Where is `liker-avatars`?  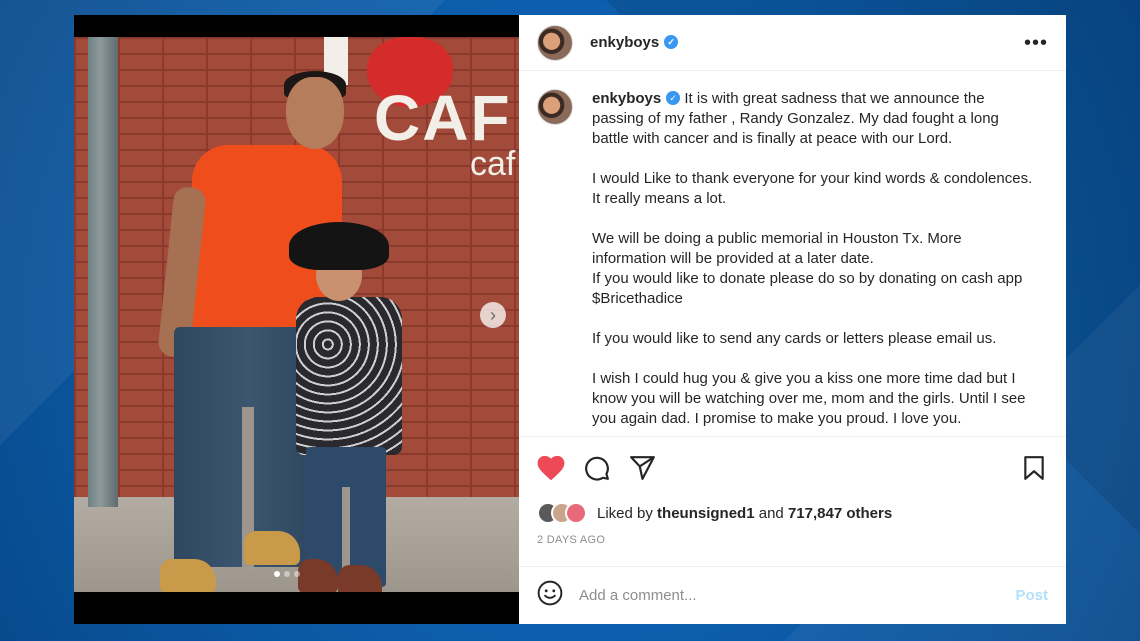 liker-avatars is located at coordinates (562, 513).